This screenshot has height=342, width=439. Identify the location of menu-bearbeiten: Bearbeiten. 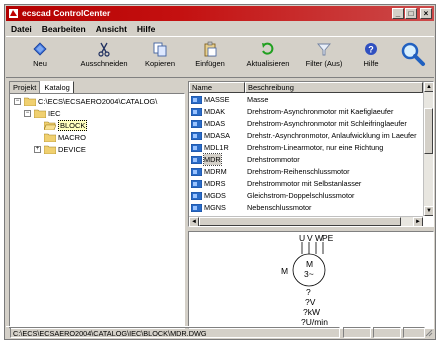
(64, 29).